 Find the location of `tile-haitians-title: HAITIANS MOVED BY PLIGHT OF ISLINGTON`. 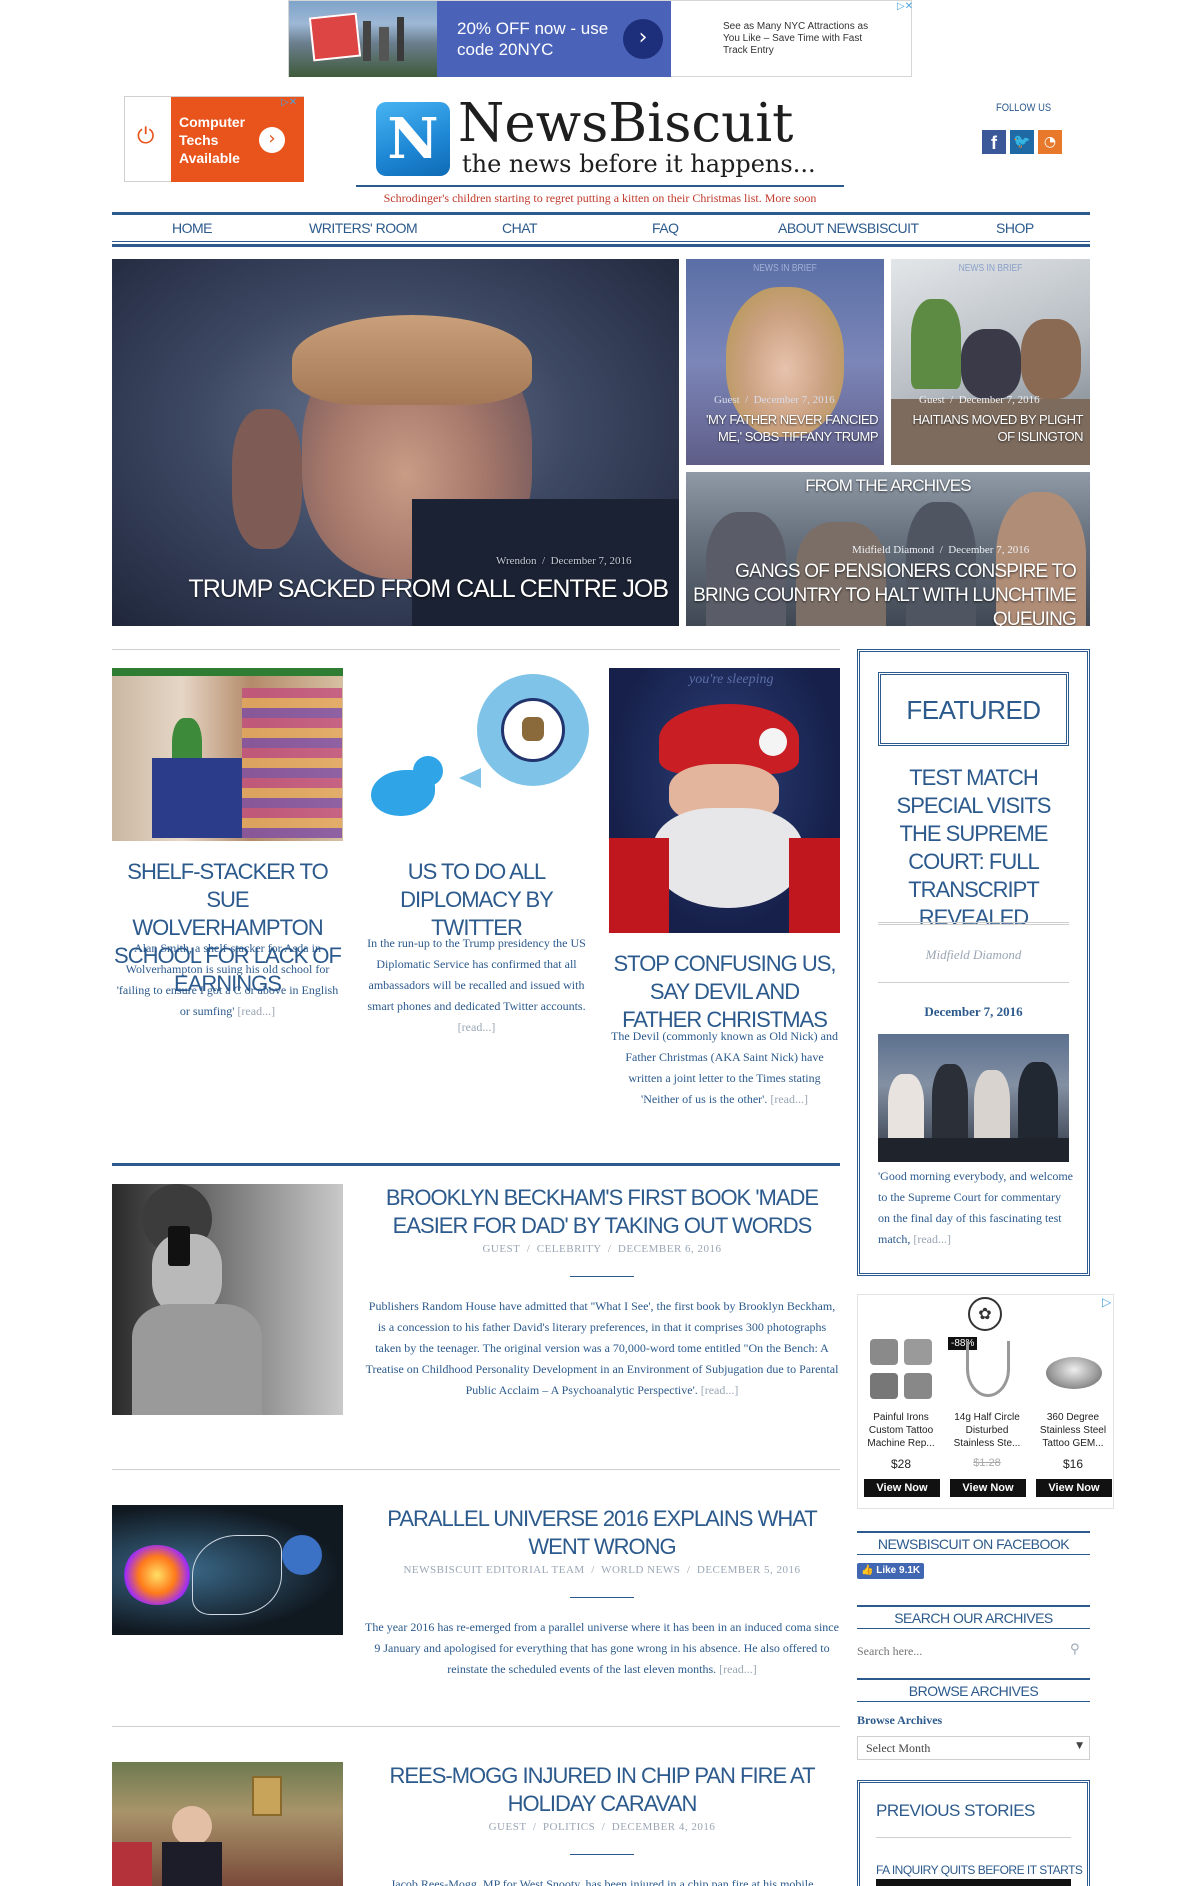

tile-haitians-title: HAITIANS MOVED BY PLIGHT OF ISLINGTON is located at coordinates (990, 428).